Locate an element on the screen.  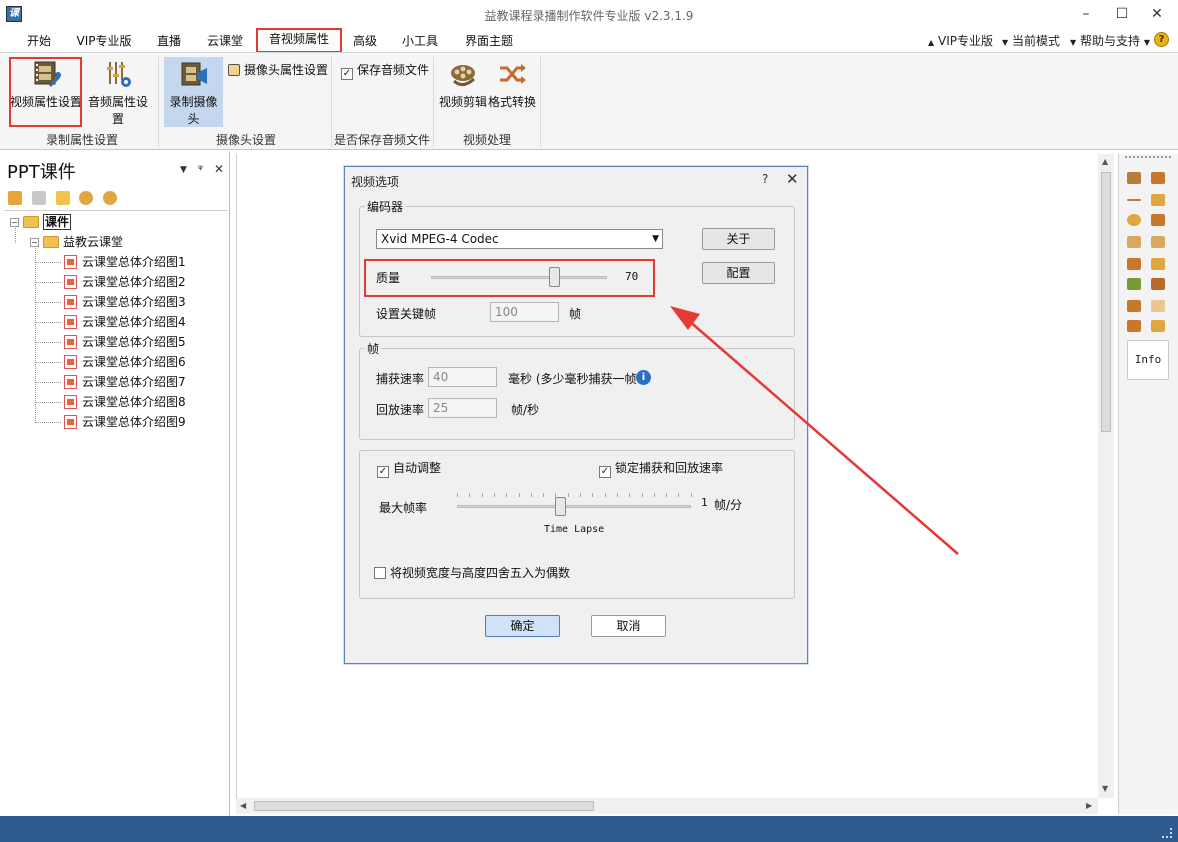
horizontal-scroll-thumb is located at coordinates (424, 806).